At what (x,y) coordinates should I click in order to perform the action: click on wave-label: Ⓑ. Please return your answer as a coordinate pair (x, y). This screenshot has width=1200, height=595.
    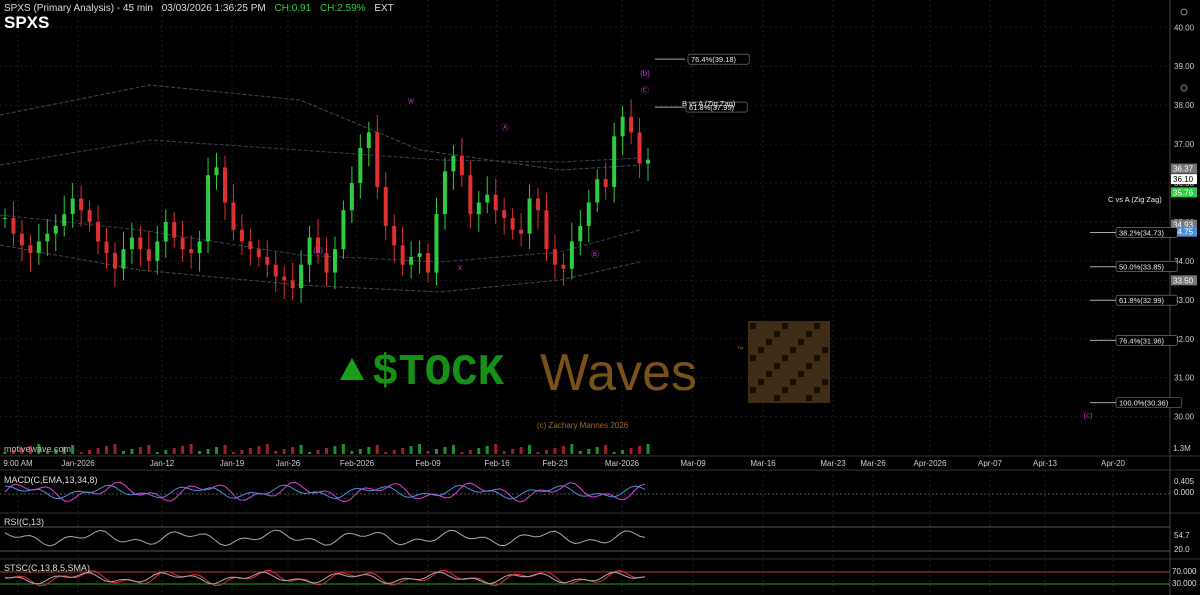
    Looking at the image, I should click on (595, 254).